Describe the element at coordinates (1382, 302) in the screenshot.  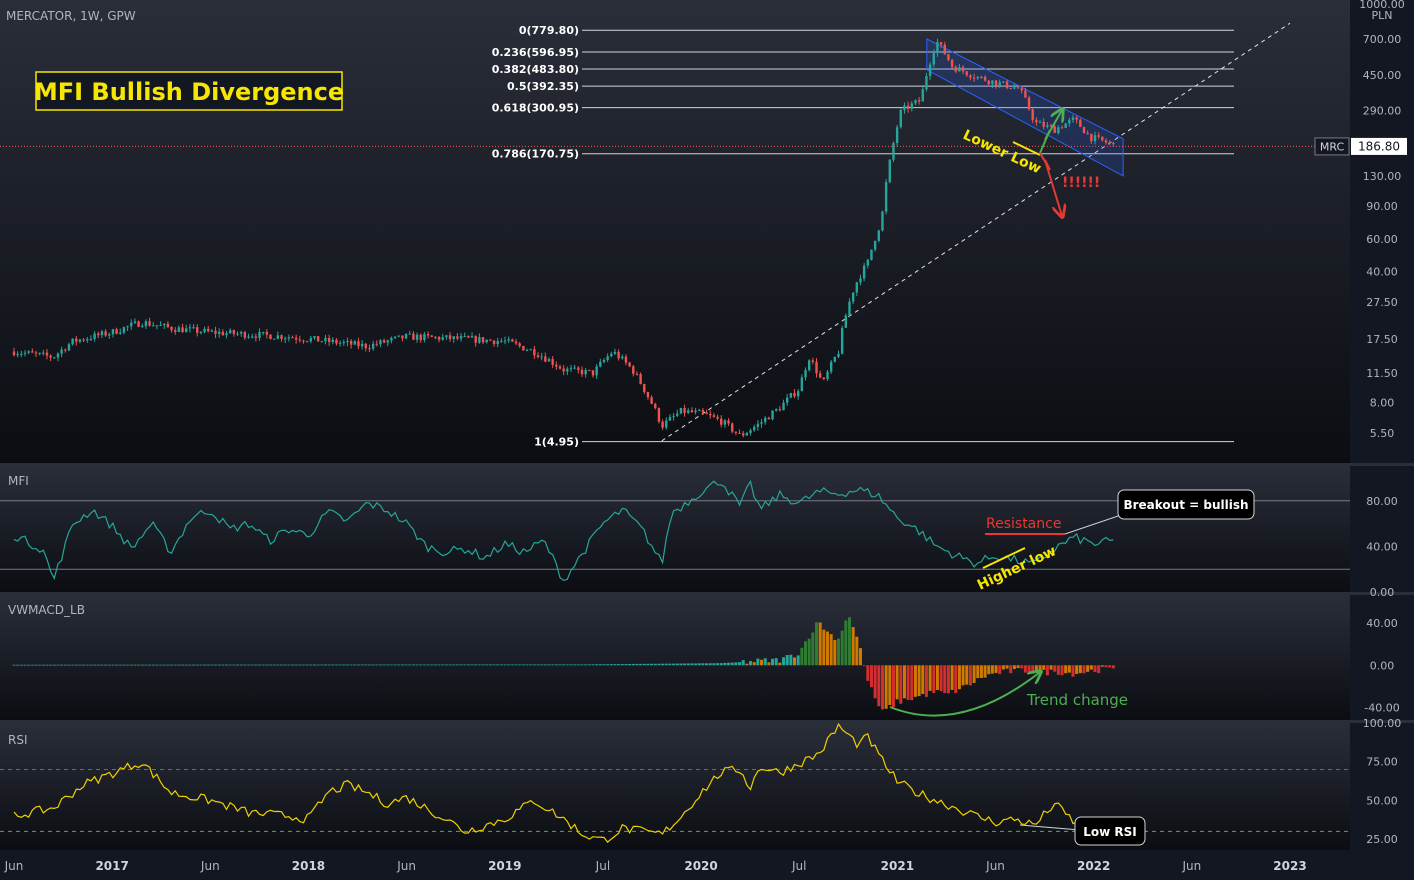
I see `price-tick-label: 27.50` at that location.